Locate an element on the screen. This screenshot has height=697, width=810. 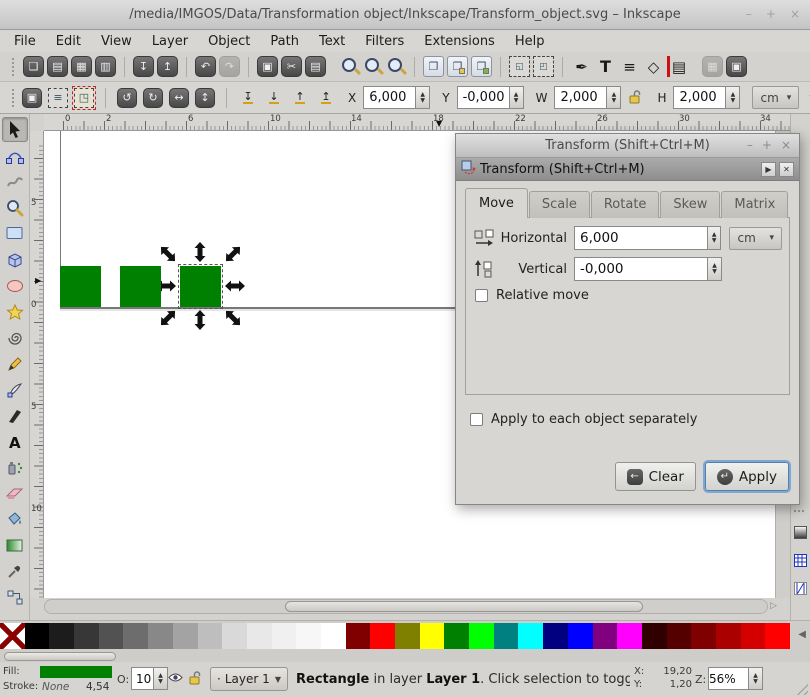
zoom-to-page-icon is located at coordinates (396, 67).